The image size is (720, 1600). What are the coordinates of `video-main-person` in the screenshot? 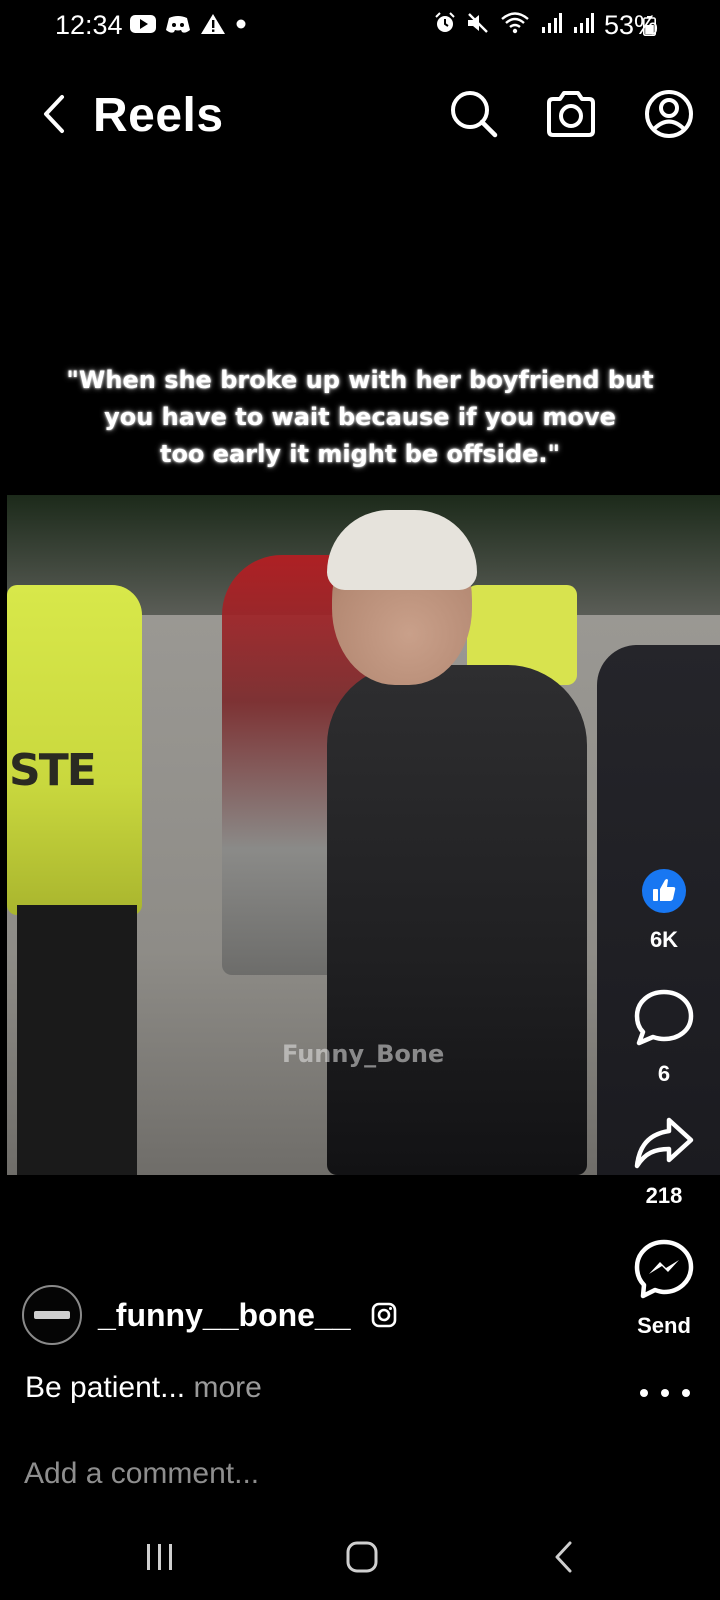 It's located at (457, 920).